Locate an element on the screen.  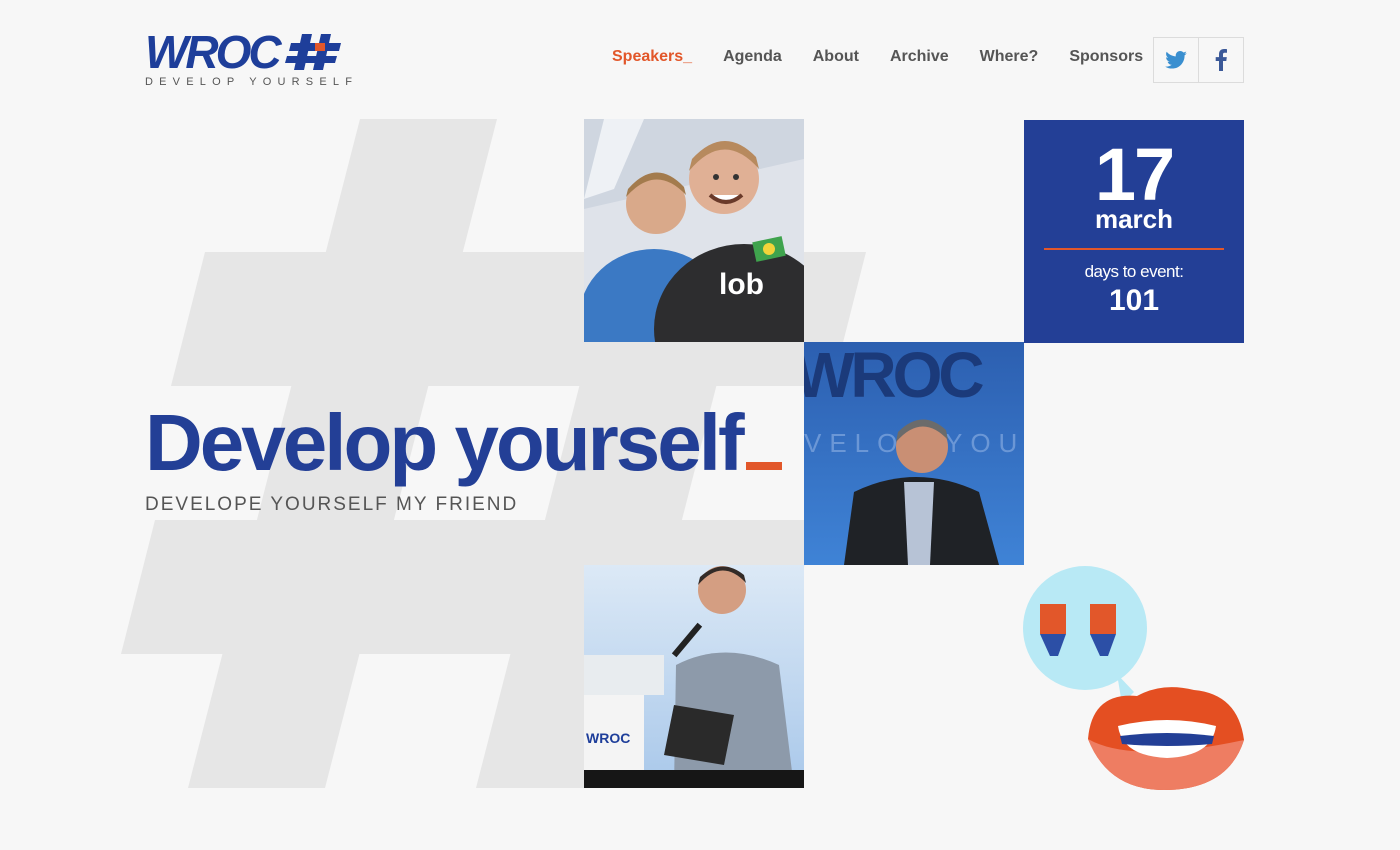
facebook-icon is located at coordinates (1221, 60).